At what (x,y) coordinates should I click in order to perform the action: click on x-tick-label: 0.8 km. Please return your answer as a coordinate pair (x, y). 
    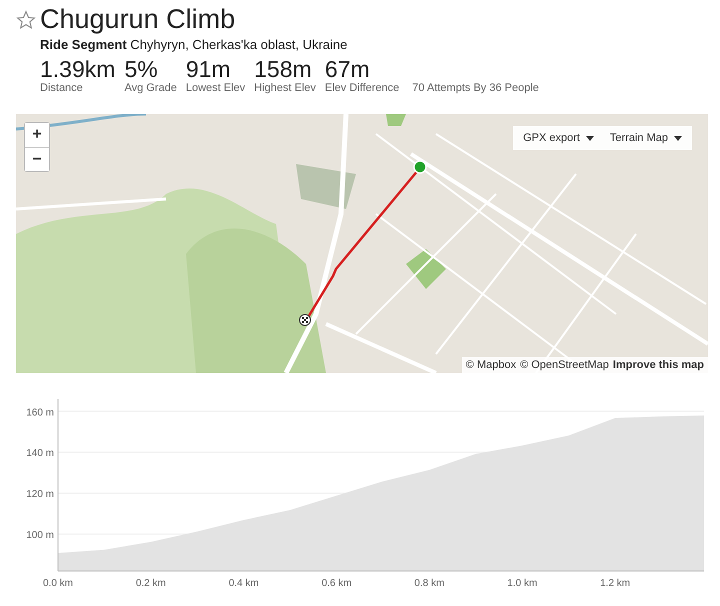
    Looking at the image, I should click on (429, 583).